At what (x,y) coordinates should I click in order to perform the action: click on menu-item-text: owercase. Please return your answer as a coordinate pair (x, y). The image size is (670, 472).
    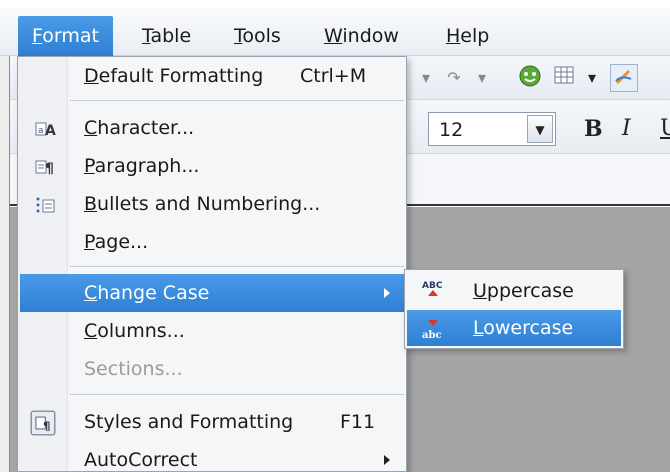
    Looking at the image, I should click on (528, 328).